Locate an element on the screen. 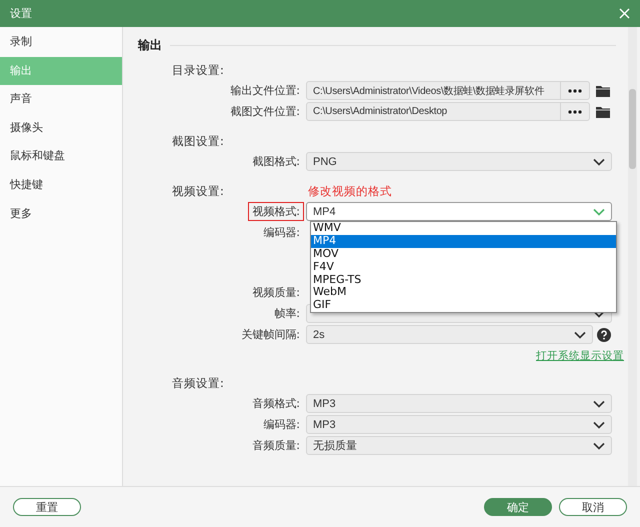  sidebar-item: 鼠标和键盘 is located at coordinates (61, 156).